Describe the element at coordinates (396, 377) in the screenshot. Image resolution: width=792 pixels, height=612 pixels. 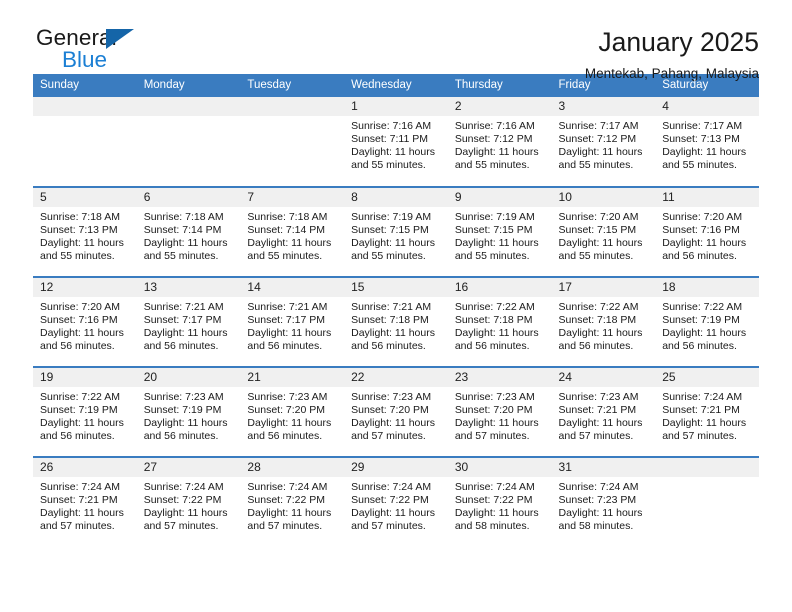
I see `day-number: 22` at that location.